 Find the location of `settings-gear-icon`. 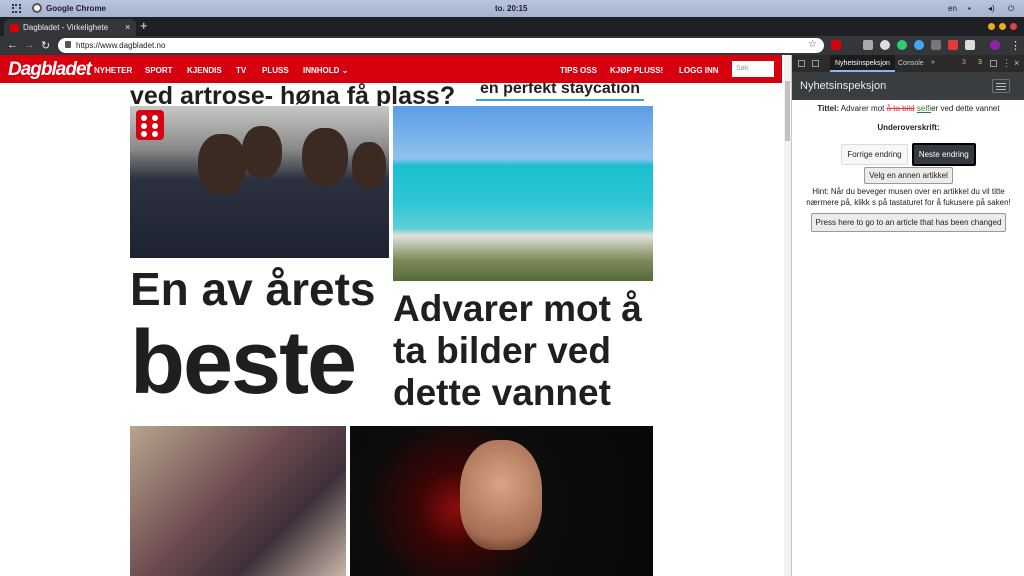

settings-gear-icon is located at coordinates (993, 63).